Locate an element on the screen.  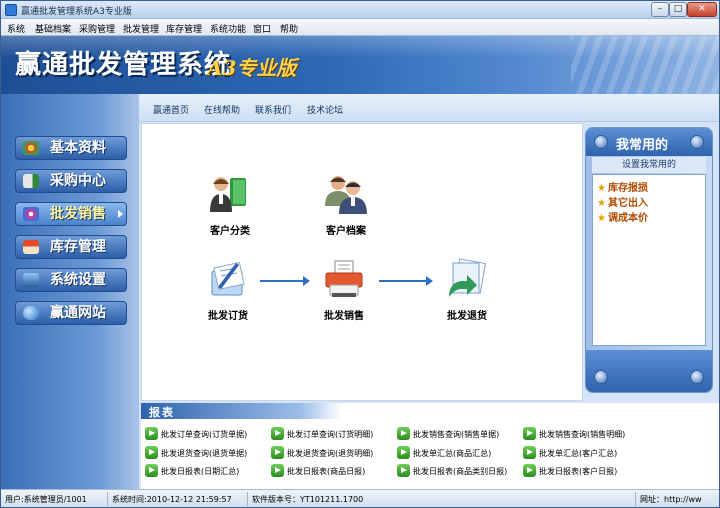
menu-inventory: 库存管理 is located at coordinates (184, 28).